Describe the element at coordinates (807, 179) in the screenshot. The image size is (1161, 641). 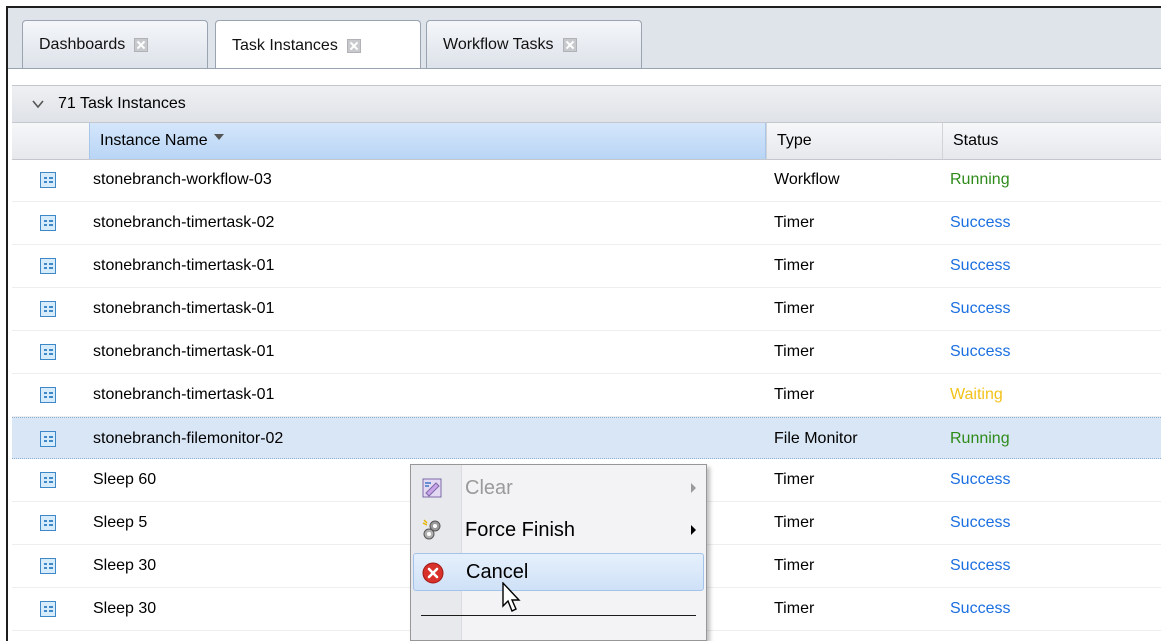
I see `type-cell: Workflow` at that location.